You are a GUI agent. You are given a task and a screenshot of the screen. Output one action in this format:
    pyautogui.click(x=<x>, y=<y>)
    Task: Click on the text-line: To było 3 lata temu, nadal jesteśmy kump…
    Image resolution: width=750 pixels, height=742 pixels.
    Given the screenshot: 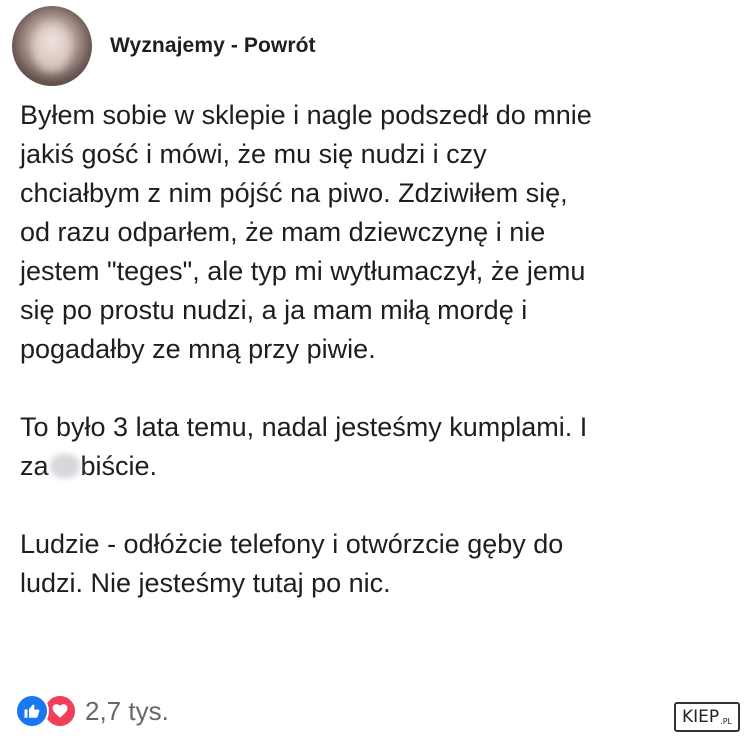 What is the action you would take?
    pyautogui.click(x=304, y=427)
    